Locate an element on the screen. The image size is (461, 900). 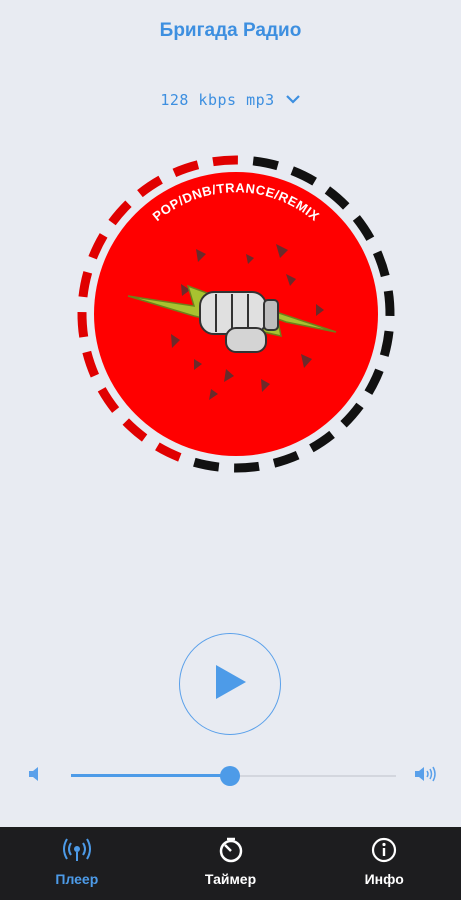
volume-control is located at coordinates (234, 776).